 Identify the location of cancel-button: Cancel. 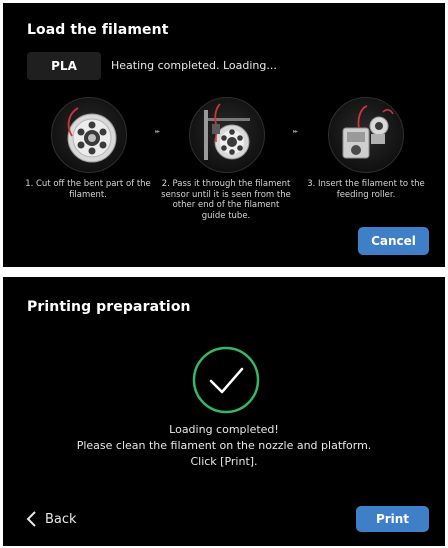
(393, 241).